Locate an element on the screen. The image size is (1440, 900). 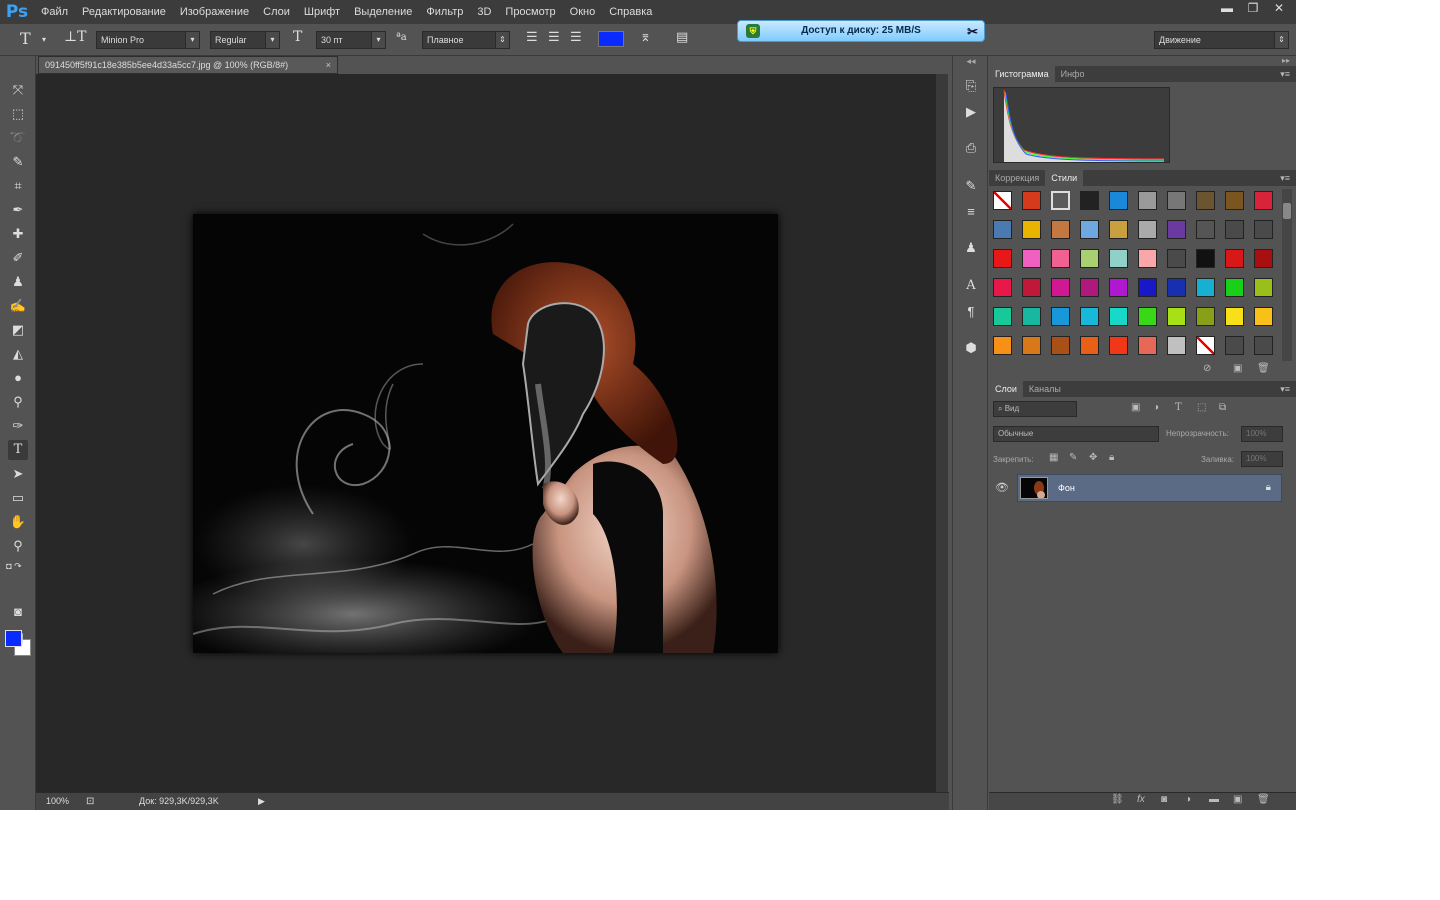
scrollbar-thumb is located at coordinates (1287, 211).